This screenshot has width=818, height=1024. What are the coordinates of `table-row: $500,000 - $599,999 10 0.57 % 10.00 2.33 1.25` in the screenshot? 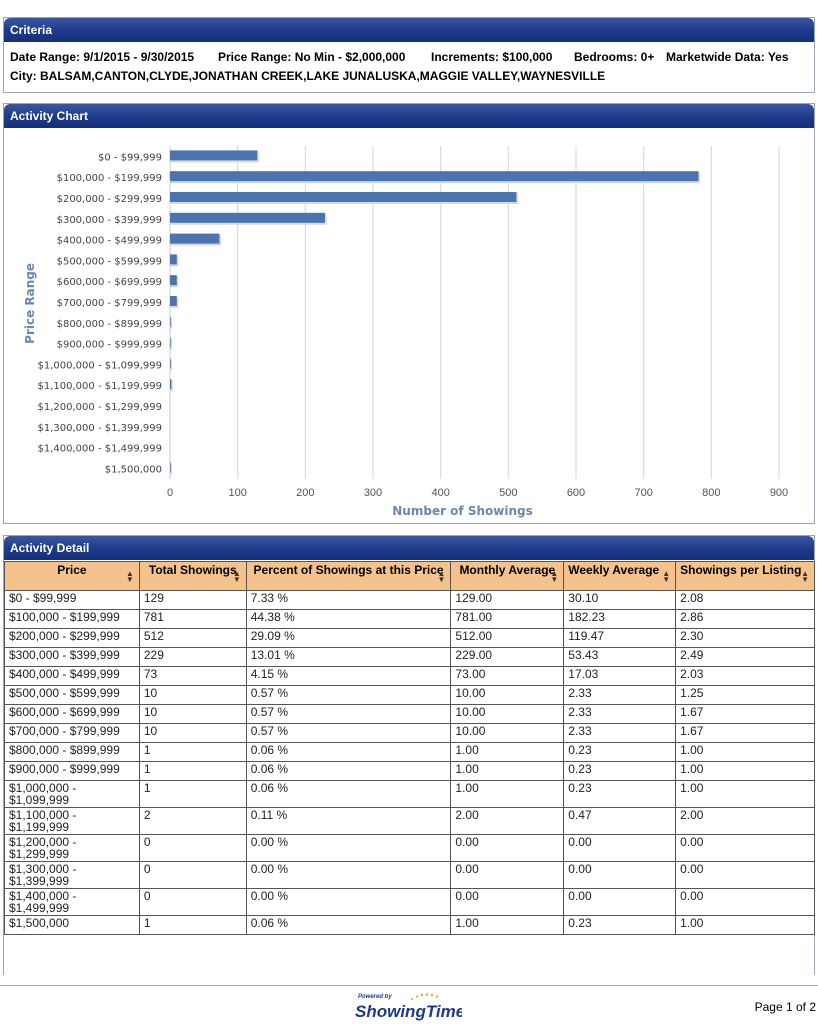 It's located at (409, 695).